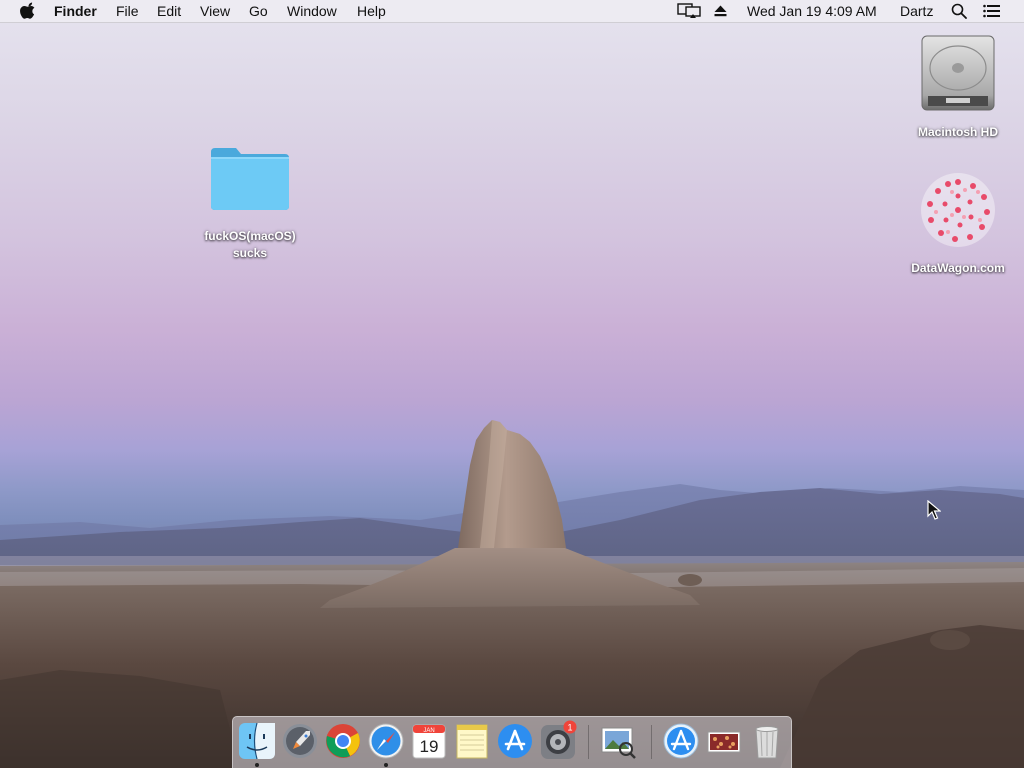  What do you see at coordinates (958, 268) in the screenshot?
I see `datawagon-label: DataWagon.com` at bounding box center [958, 268].